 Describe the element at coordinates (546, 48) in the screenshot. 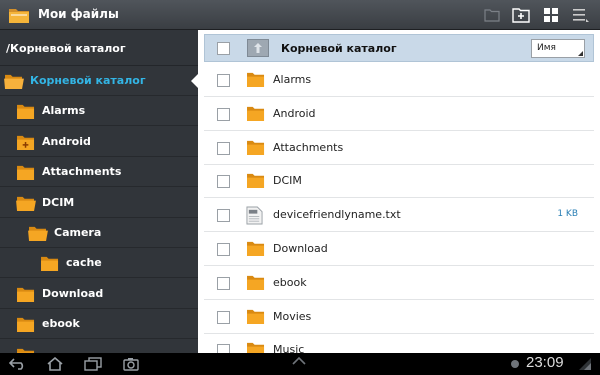

I see `sort-dropdown-label: Имя` at that location.